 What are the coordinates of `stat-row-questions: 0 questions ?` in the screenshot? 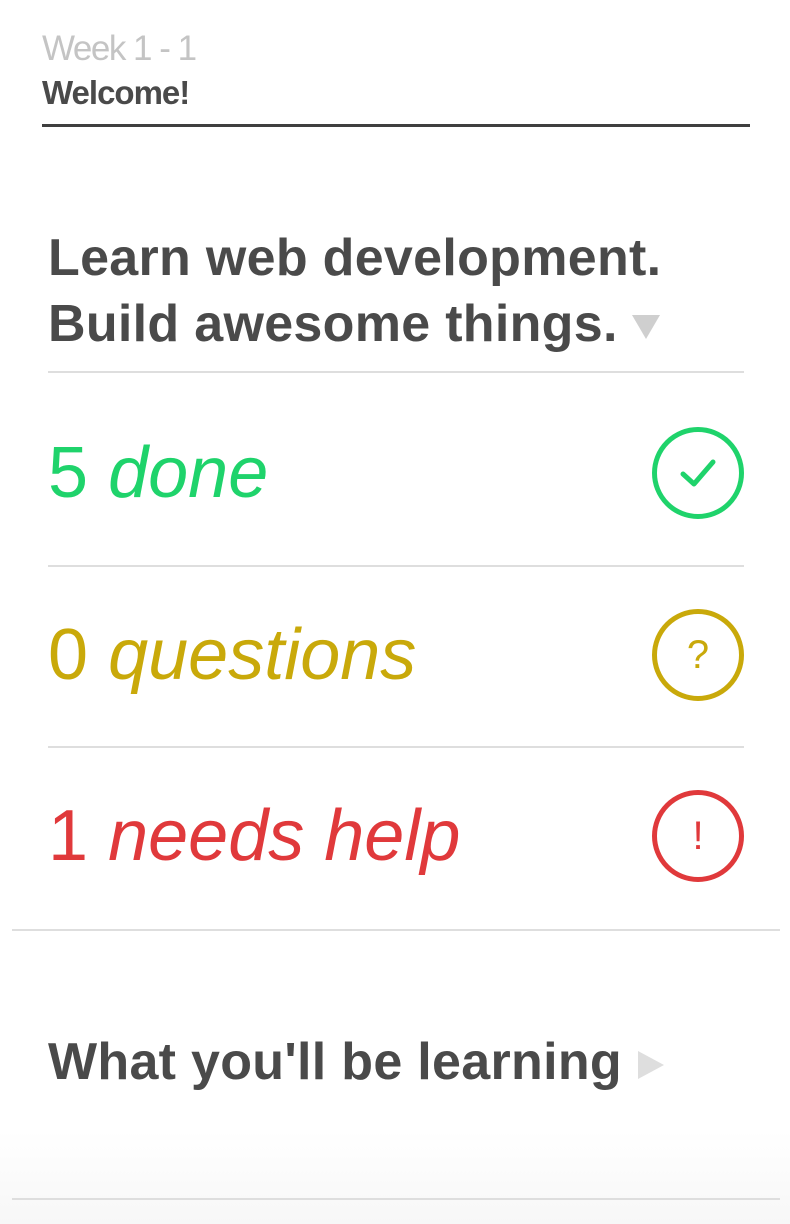 It's located at (396, 655).